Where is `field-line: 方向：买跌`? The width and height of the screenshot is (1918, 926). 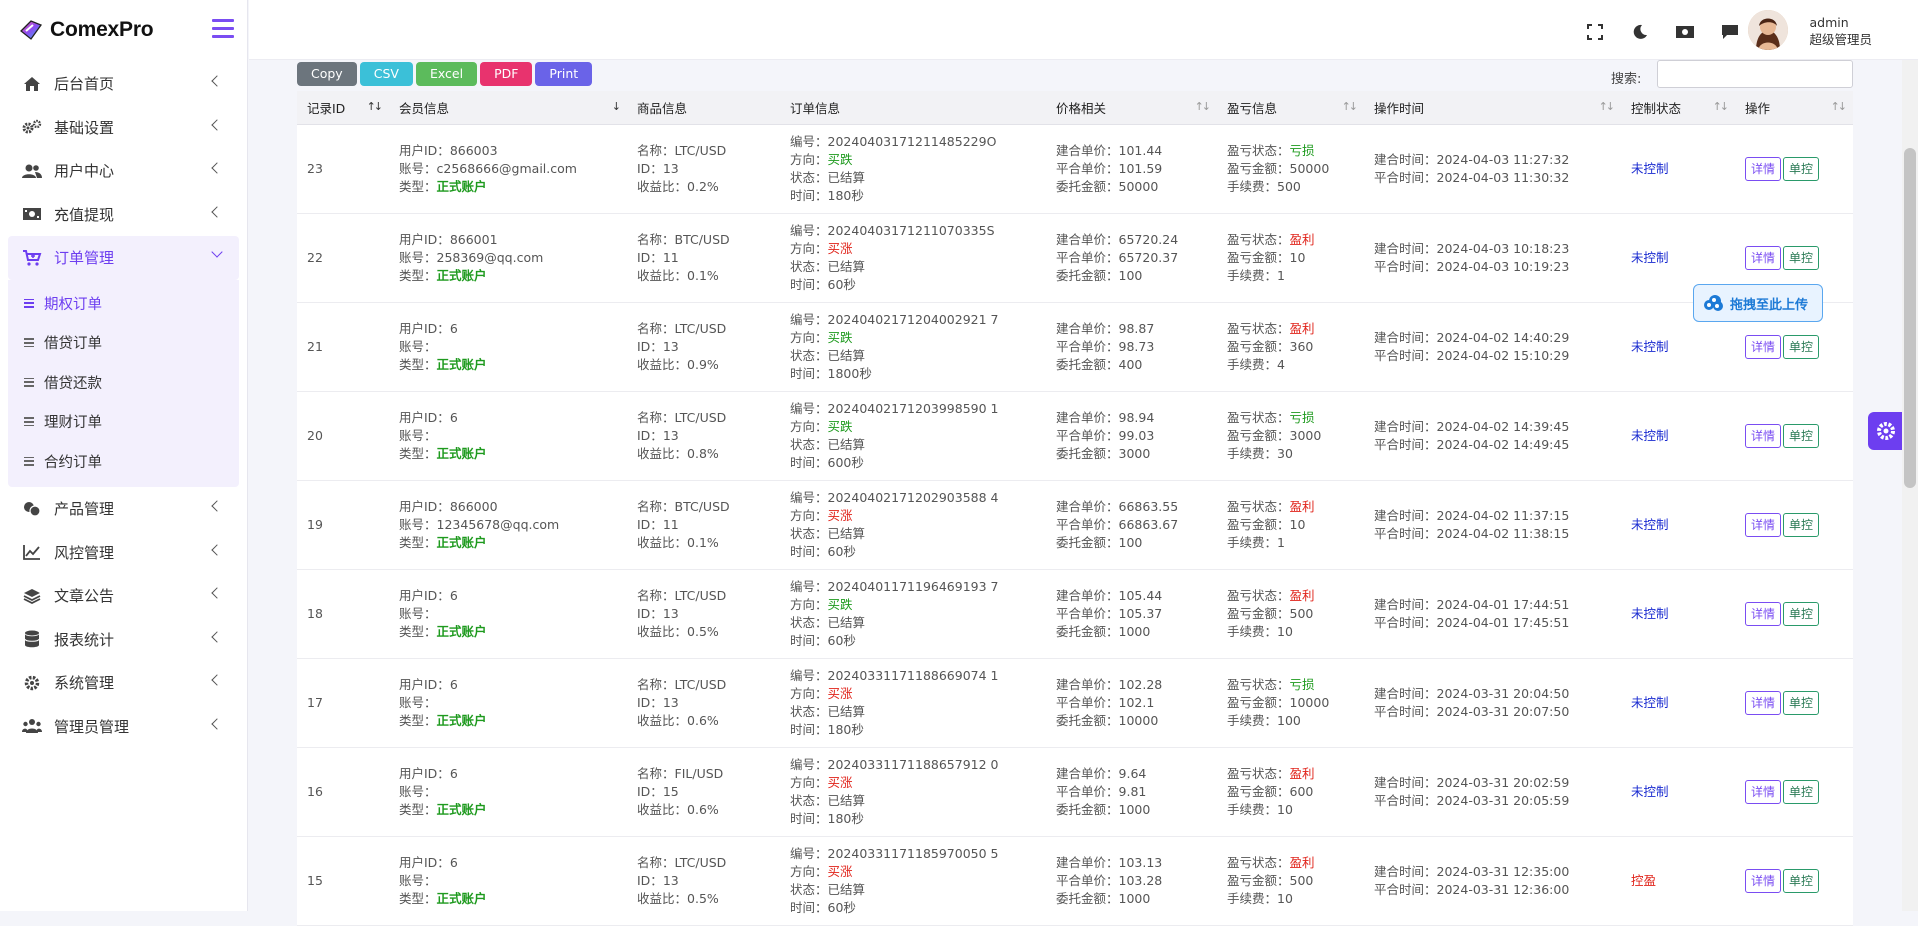 field-line: 方向：买跌 is located at coordinates (918, 605).